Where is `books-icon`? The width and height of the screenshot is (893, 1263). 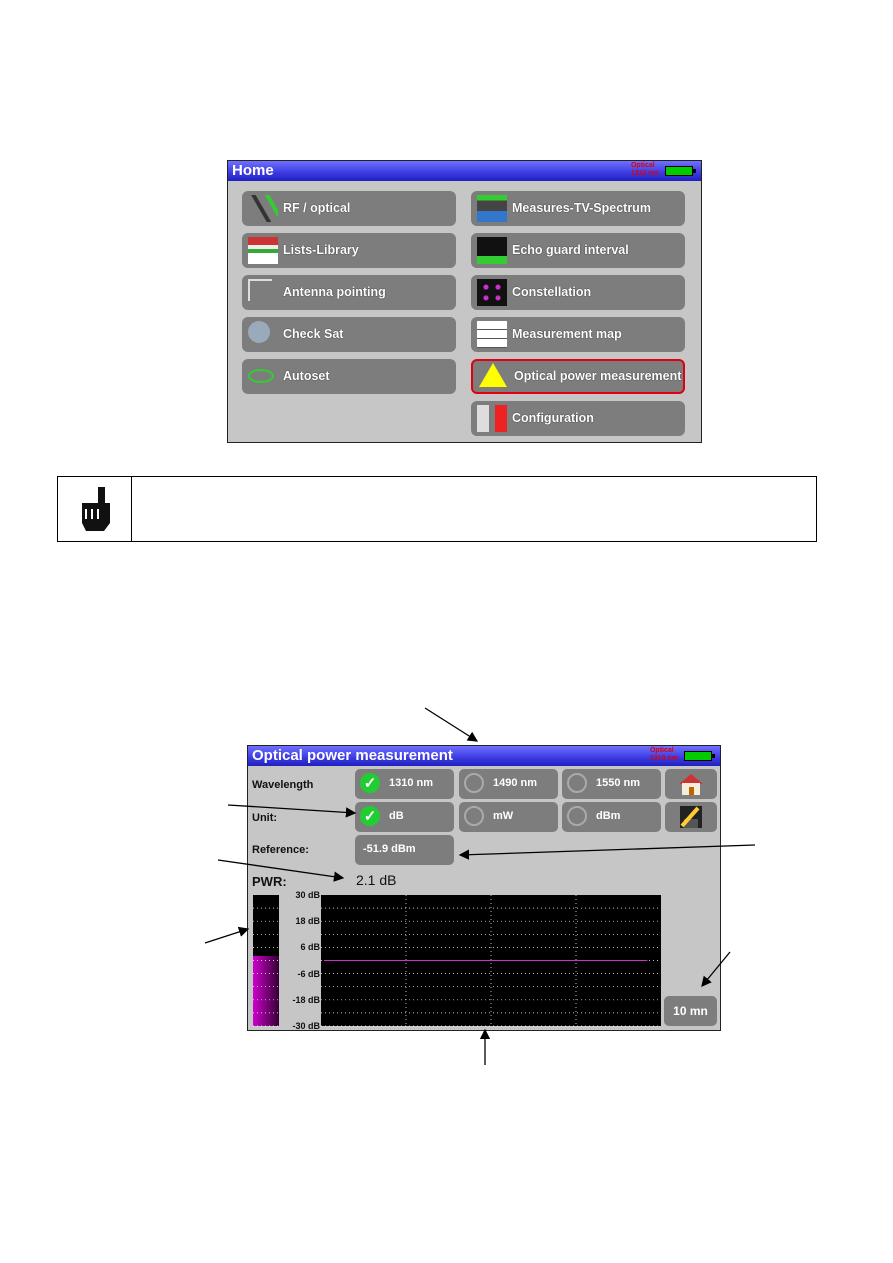 books-icon is located at coordinates (263, 250).